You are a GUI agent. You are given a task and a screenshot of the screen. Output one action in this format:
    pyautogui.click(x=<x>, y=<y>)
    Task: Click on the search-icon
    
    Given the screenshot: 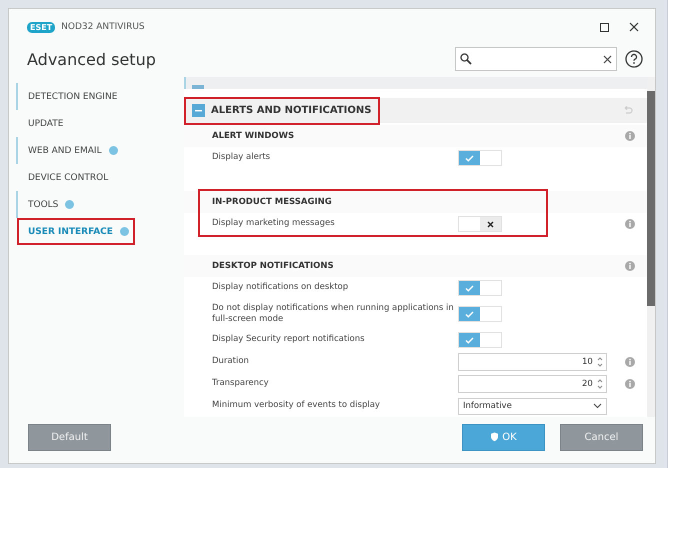 What is the action you would take?
    pyautogui.click(x=466, y=59)
    